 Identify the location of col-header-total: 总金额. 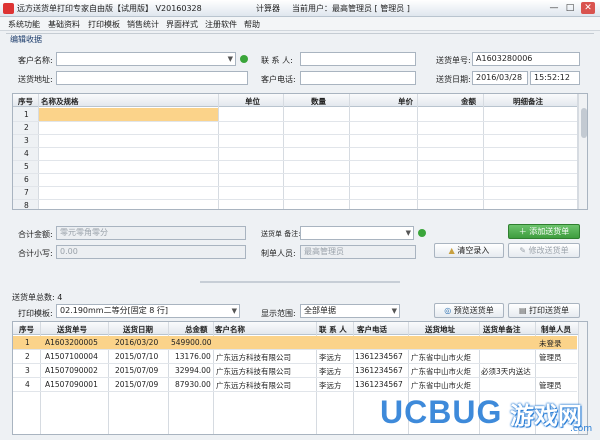
(196, 329).